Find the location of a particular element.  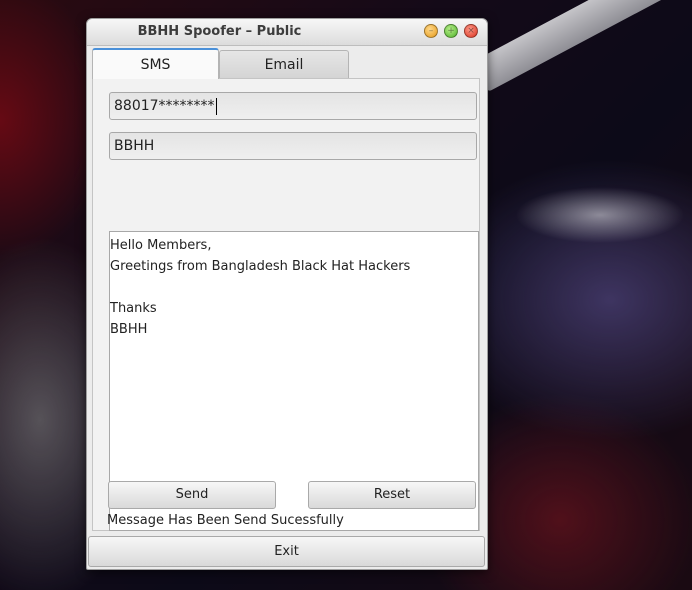

title-bar: BBHH Spoofer – Public – + × is located at coordinates (287, 32).